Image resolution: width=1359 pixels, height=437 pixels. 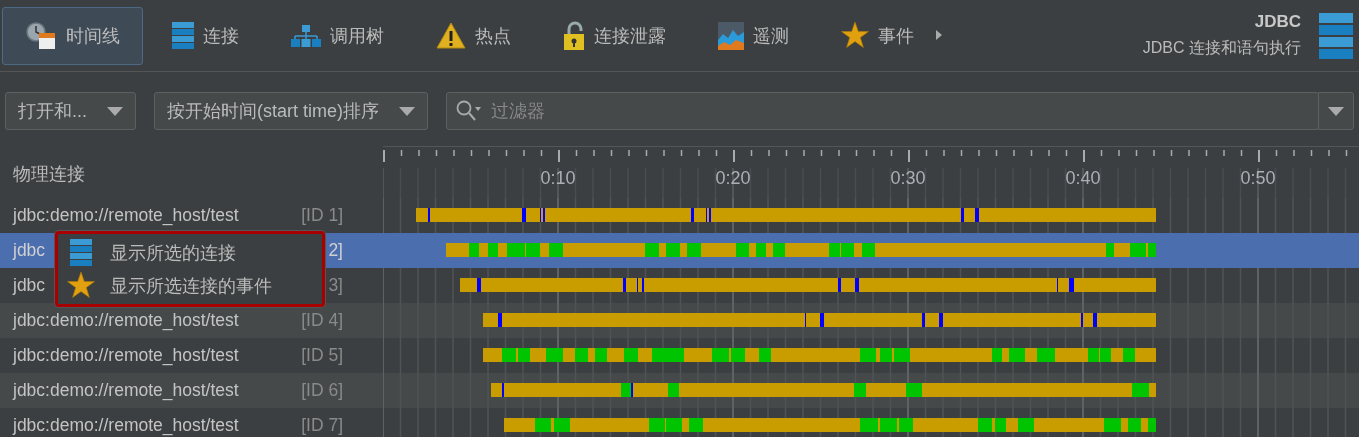 I want to click on connection-id: [ID 5], so click(x=322, y=355).